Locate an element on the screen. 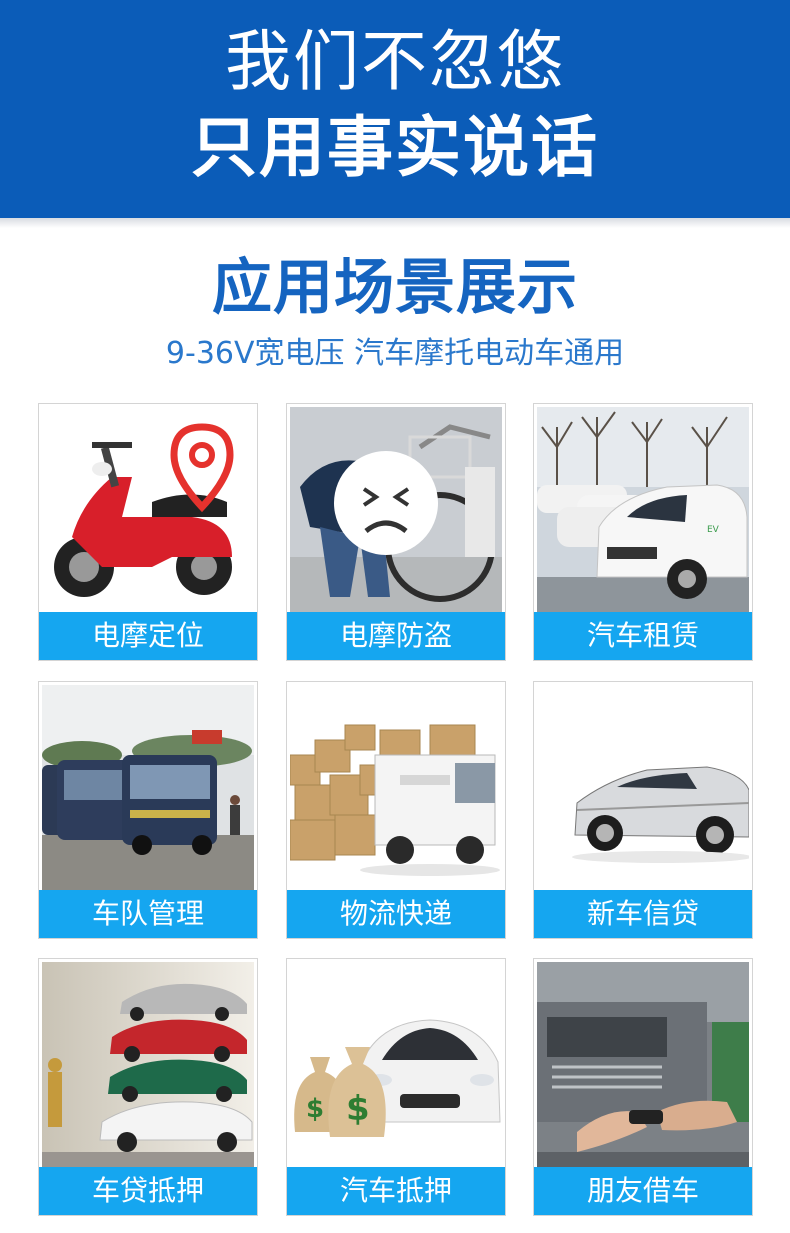 The height and width of the screenshot is (1233, 790). scooter-theft-image is located at coordinates (396, 510).